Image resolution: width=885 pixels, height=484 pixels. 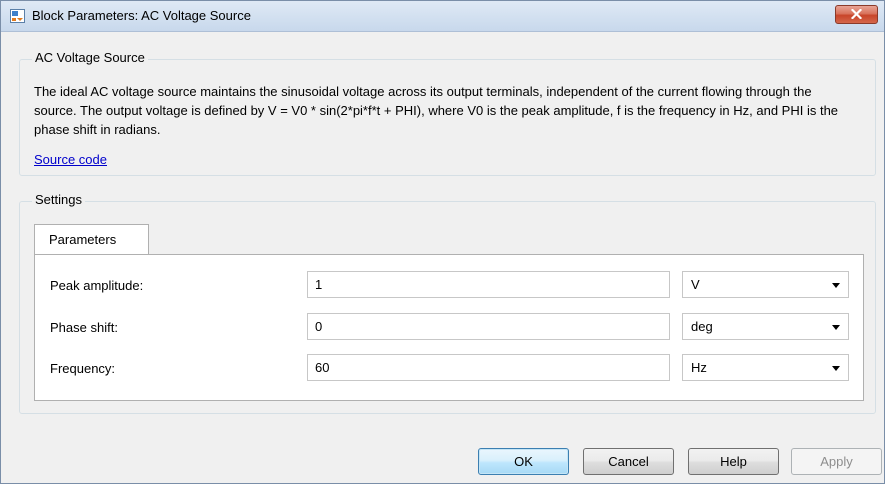 I want to click on peak-amplitude-label: Peak amplitude:, so click(x=97, y=285).